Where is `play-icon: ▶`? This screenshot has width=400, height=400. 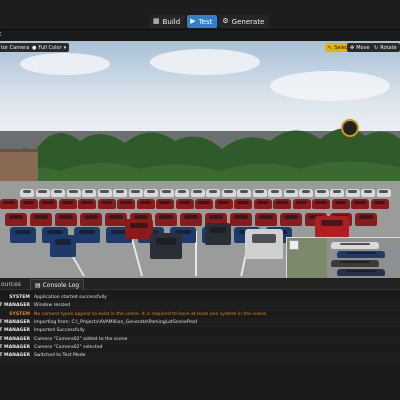 play-icon: ▶ is located at coordinates (193, 21).